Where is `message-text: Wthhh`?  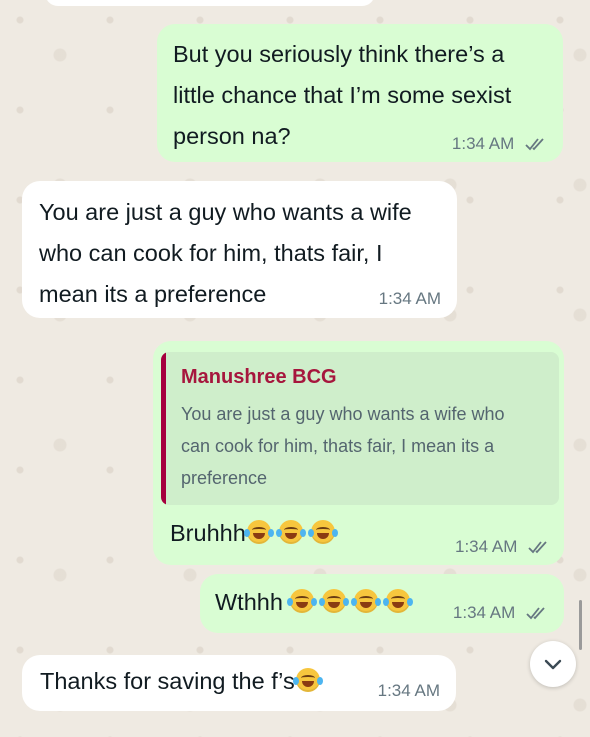 message-text: Wthhh is located at coordinates (314, 602).